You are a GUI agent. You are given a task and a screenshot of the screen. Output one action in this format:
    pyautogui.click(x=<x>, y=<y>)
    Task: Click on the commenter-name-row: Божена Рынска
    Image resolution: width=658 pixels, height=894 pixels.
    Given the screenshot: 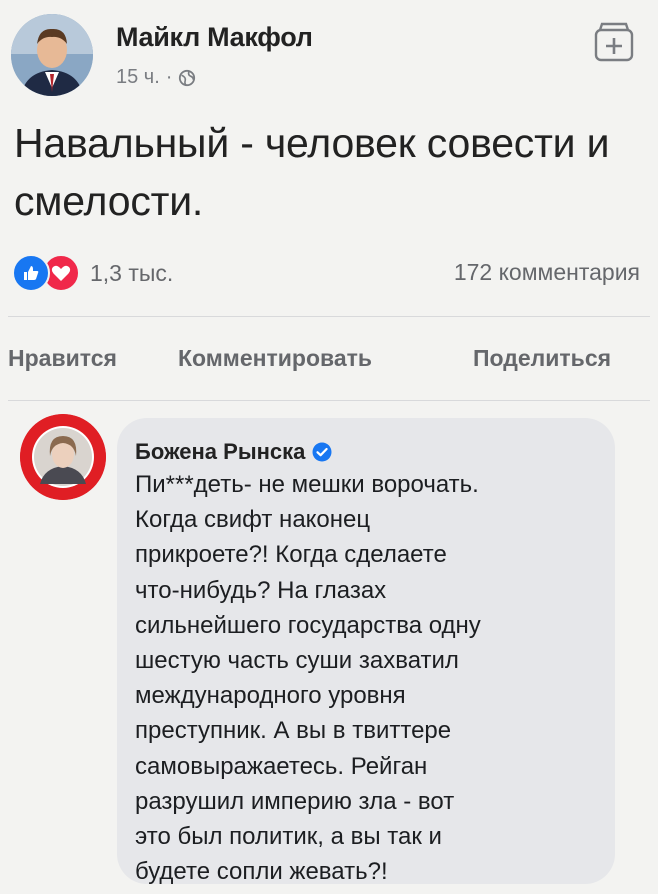 What is the action you would take?
    pyautogui.click(x=233, y=452)
    